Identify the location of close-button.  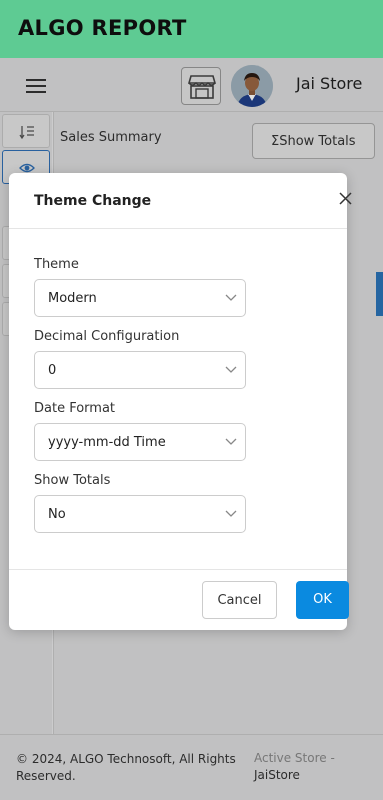
(345, 199).